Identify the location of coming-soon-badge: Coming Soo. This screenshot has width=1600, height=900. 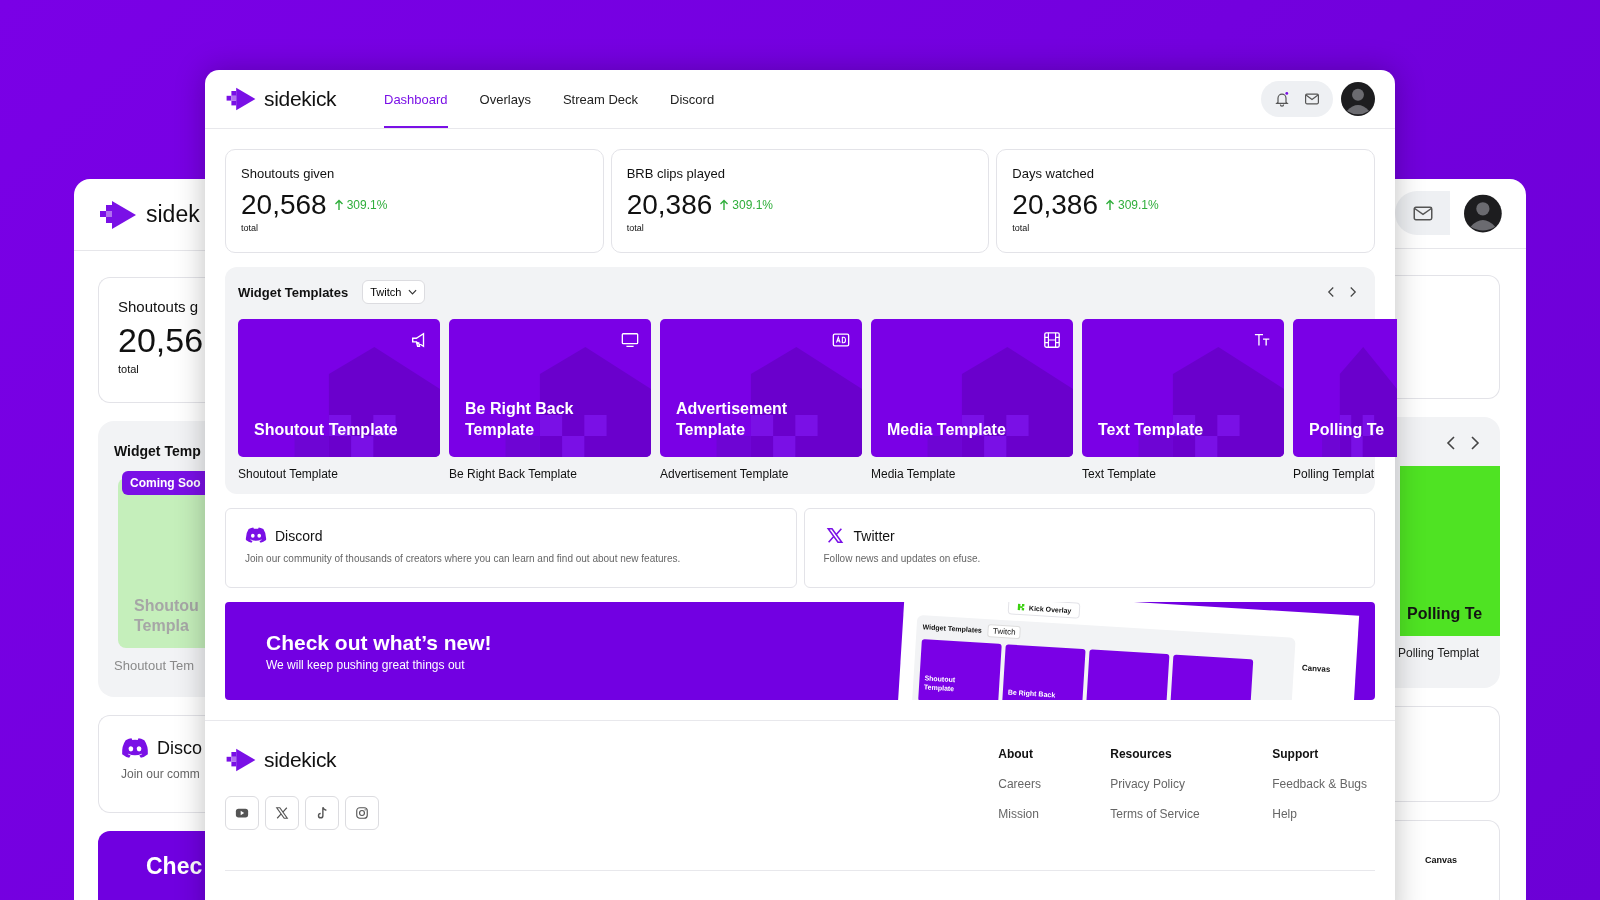
(163, 483).